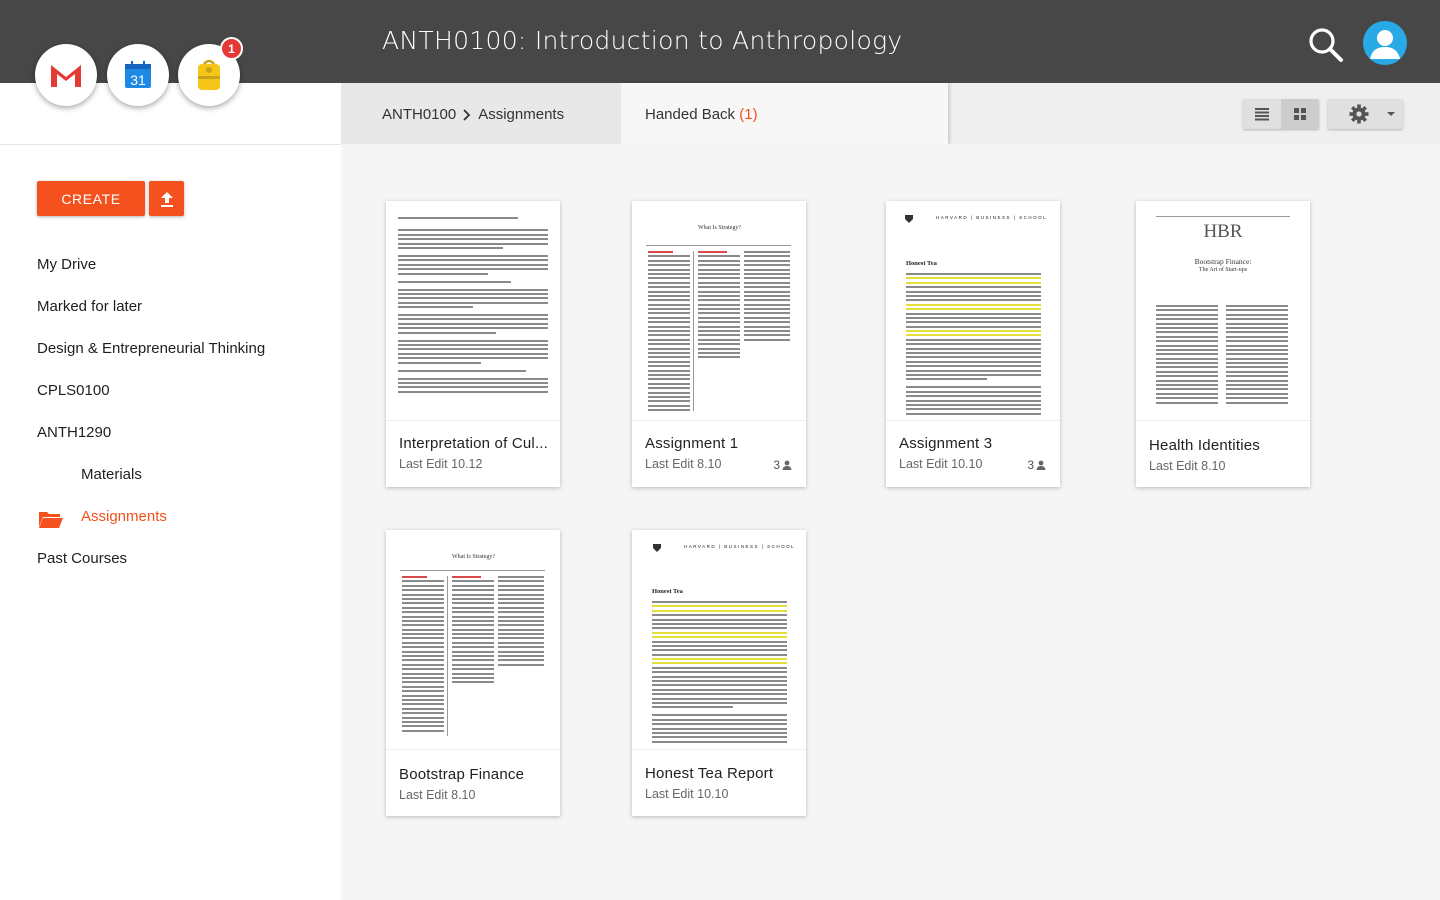 The height and width of the screenshot is (900, 1440). Describe the element at coordinates (473, 114) in the screenshot. I see `breadcrumb: ANTH0100 Assignments` at that location.